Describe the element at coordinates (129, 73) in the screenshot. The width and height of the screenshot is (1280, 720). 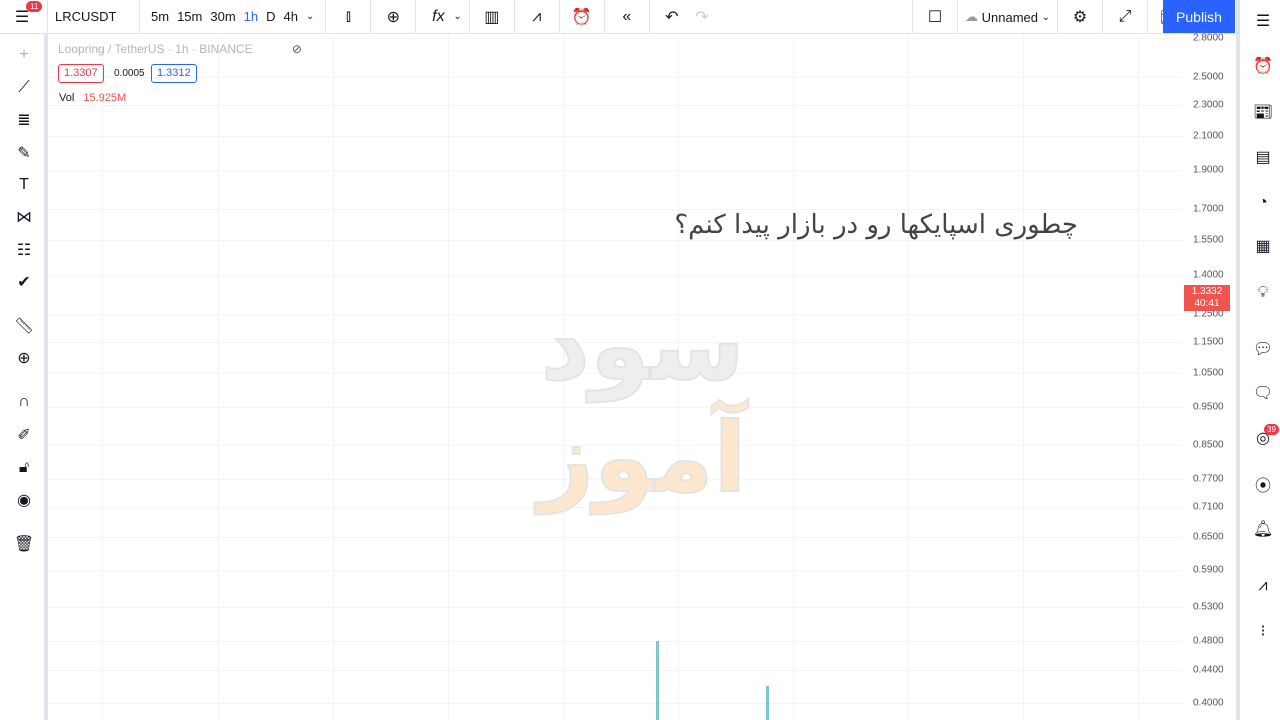
I see `spread: 0.0005` at that location.